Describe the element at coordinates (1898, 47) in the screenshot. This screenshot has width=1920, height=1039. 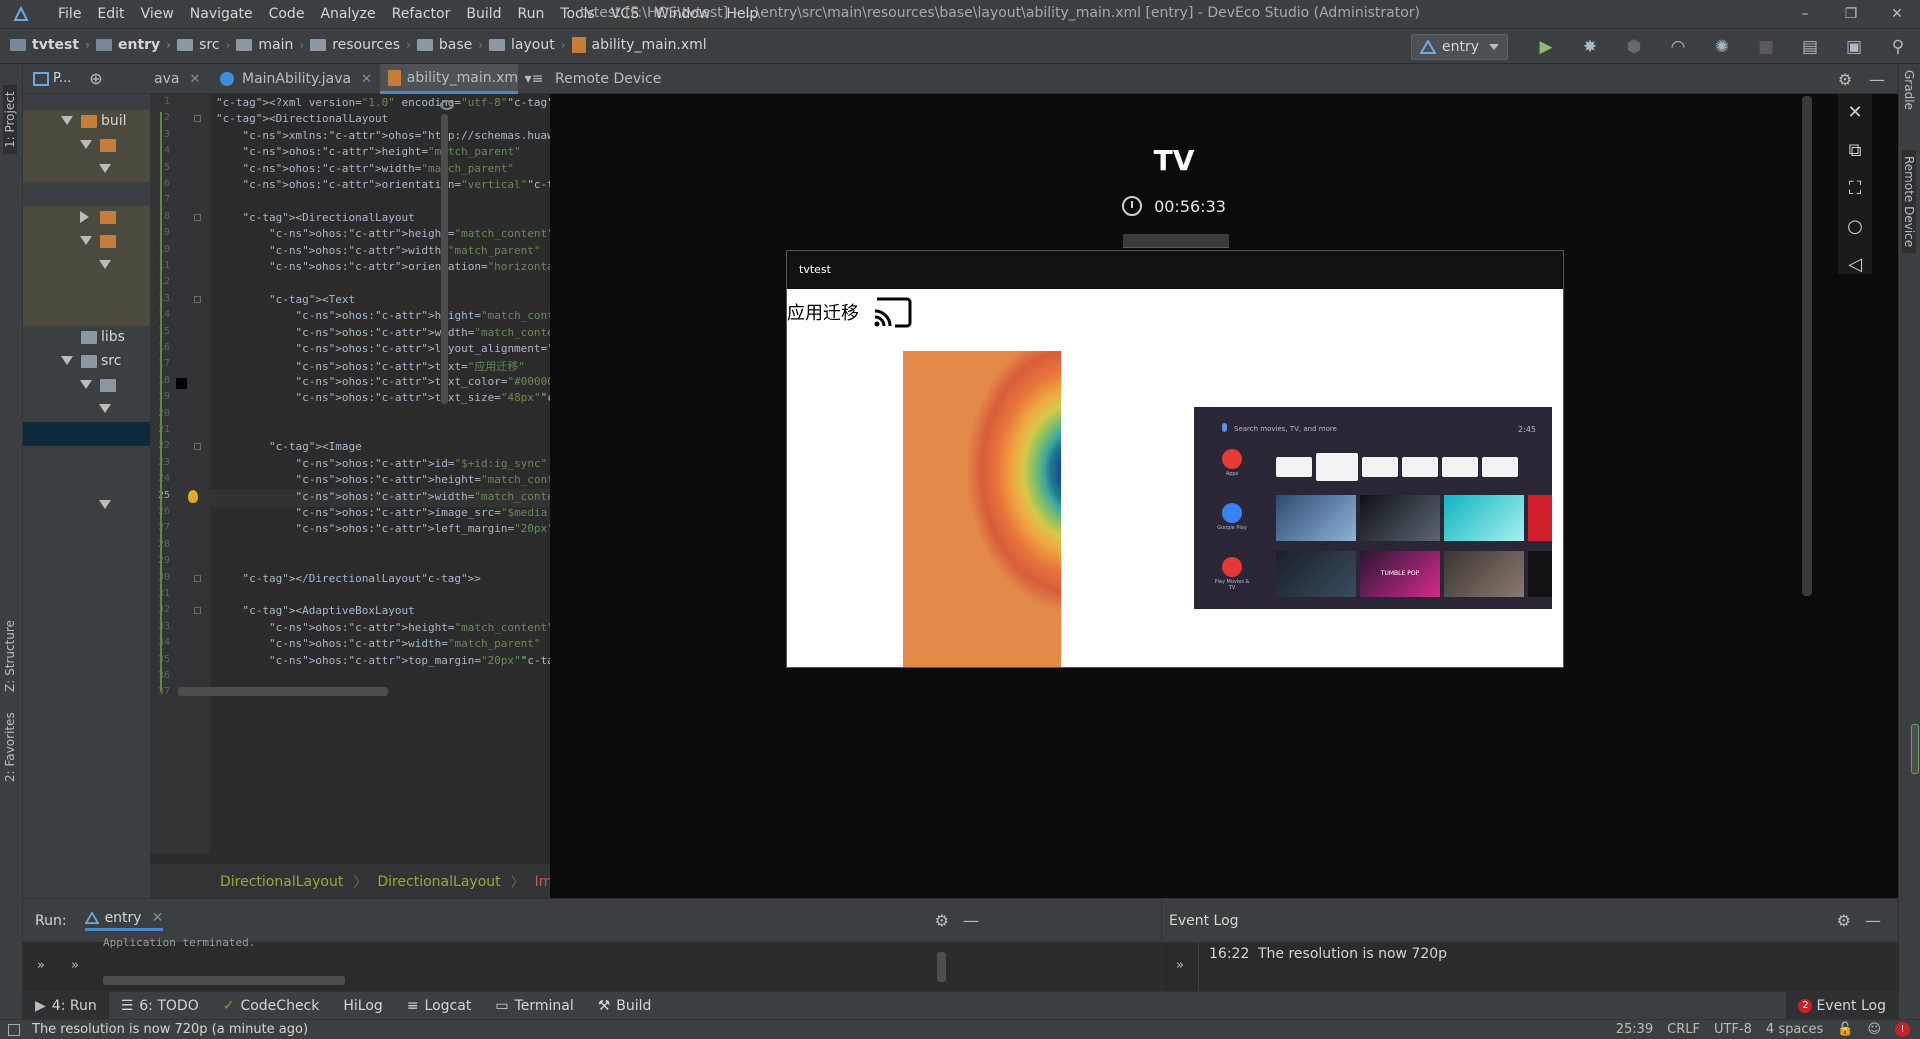
I see `search-icon: ⚲` at that location.